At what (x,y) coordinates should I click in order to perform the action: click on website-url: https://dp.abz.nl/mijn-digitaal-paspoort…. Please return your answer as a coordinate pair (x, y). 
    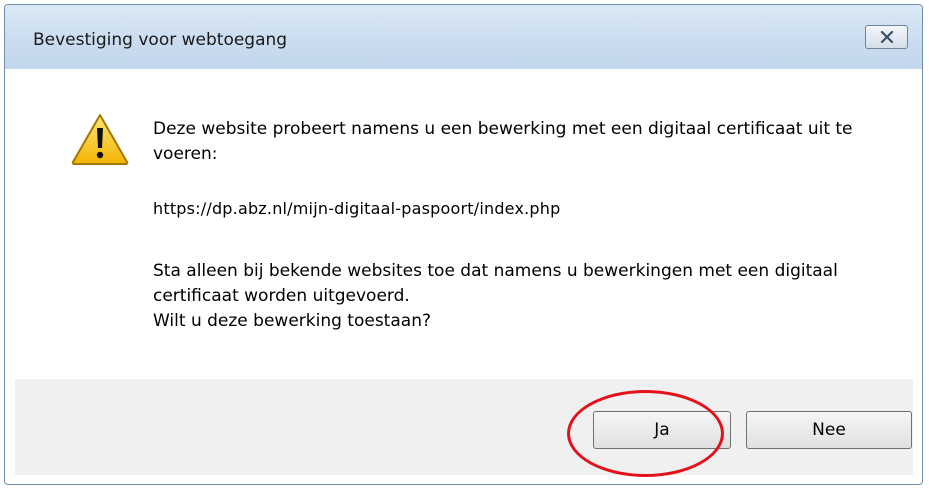
    Looking at the image, I should click on (357, 208).